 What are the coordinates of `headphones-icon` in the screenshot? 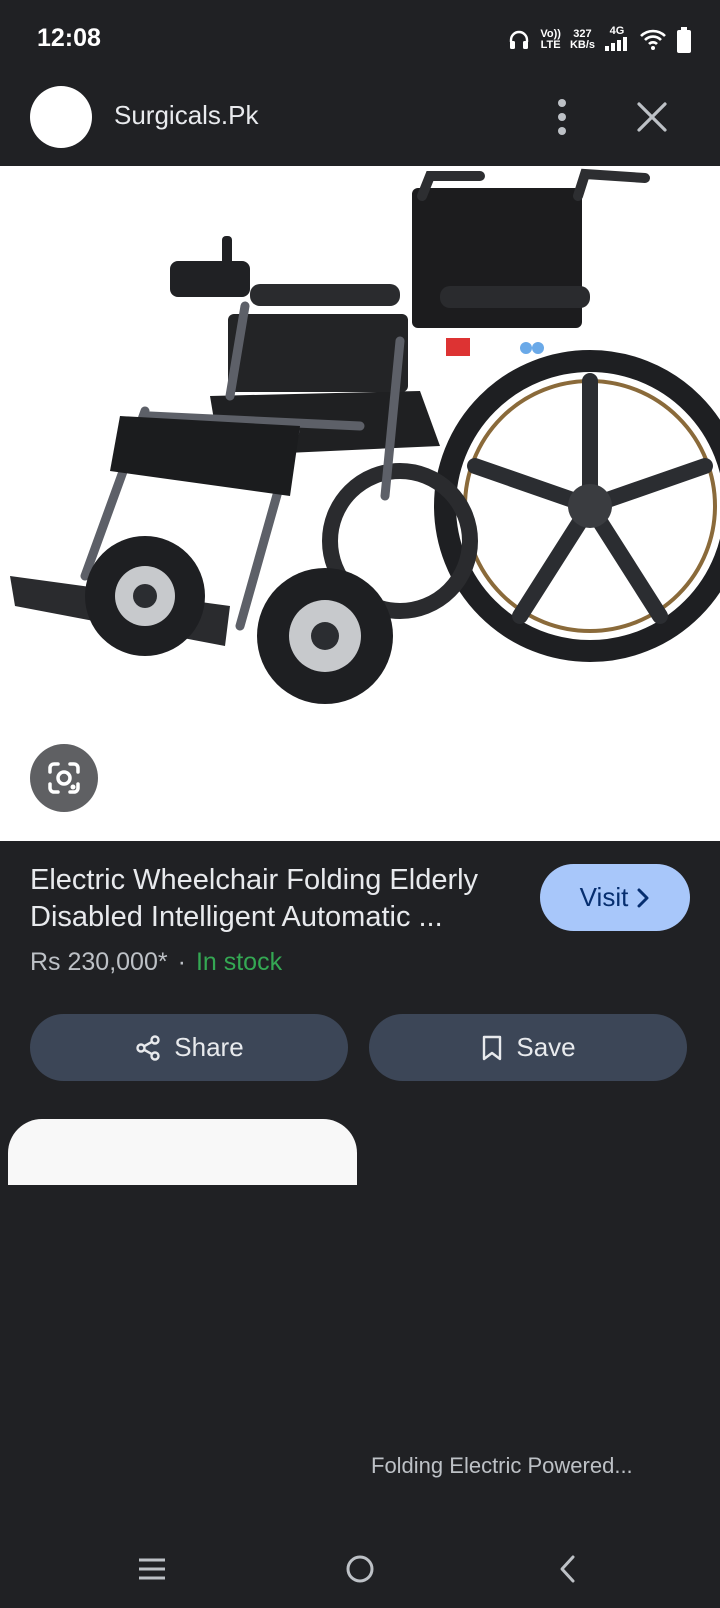 It's located at (519, 39).